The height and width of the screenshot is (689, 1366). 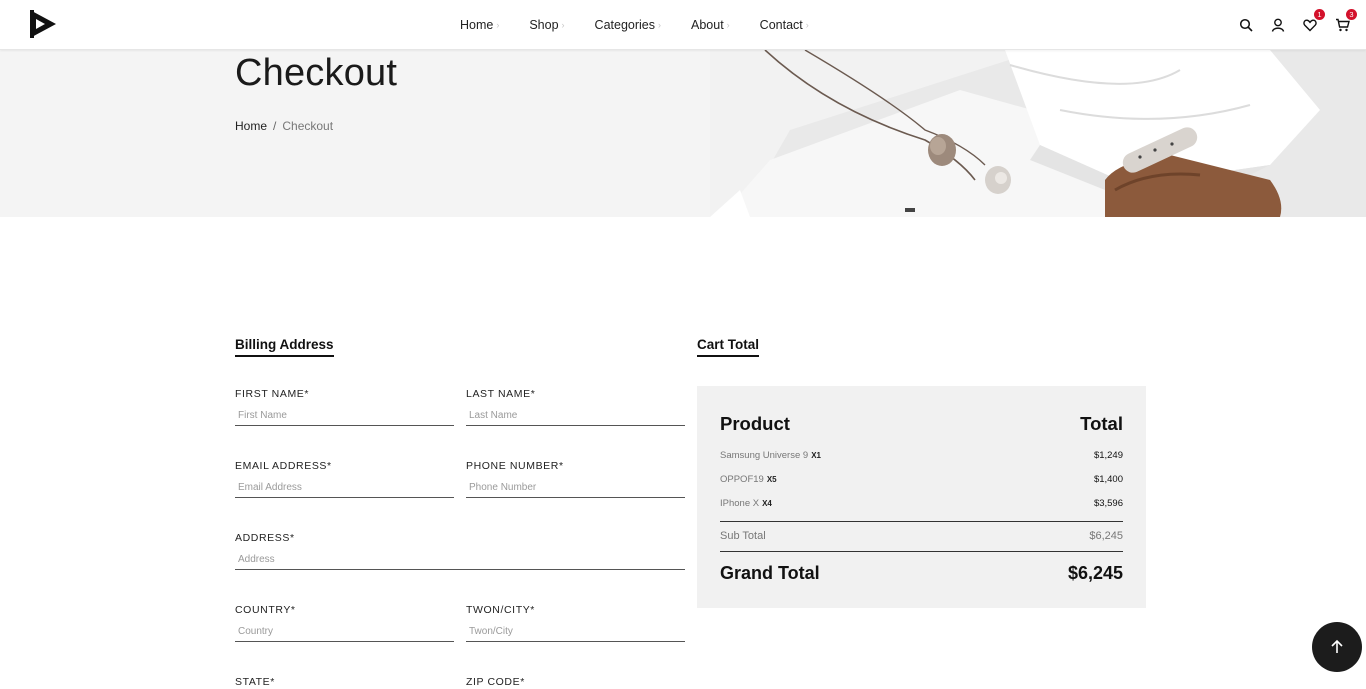 I want to click on back-to-top-button, so click(x=1337, y=647).